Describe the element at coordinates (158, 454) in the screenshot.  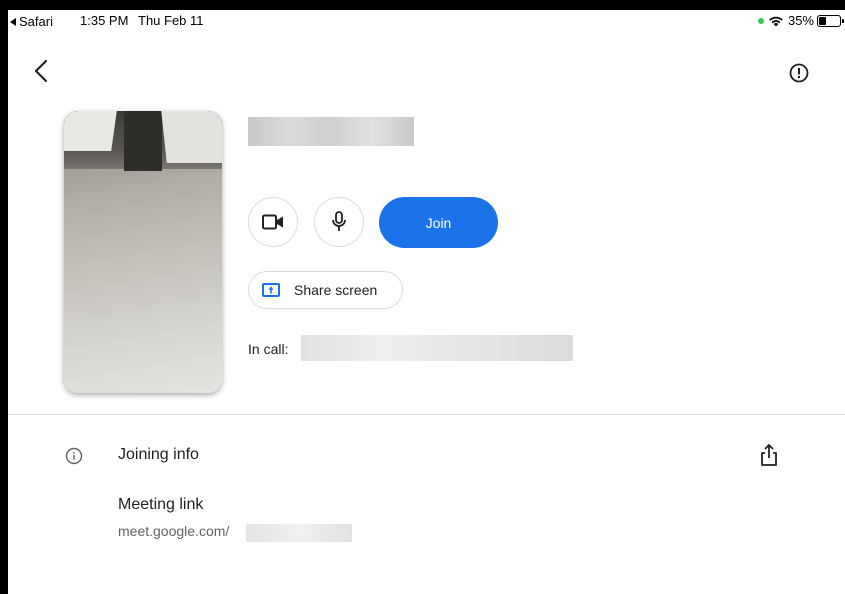
I see `joining-info-title: Joining info` at that location.